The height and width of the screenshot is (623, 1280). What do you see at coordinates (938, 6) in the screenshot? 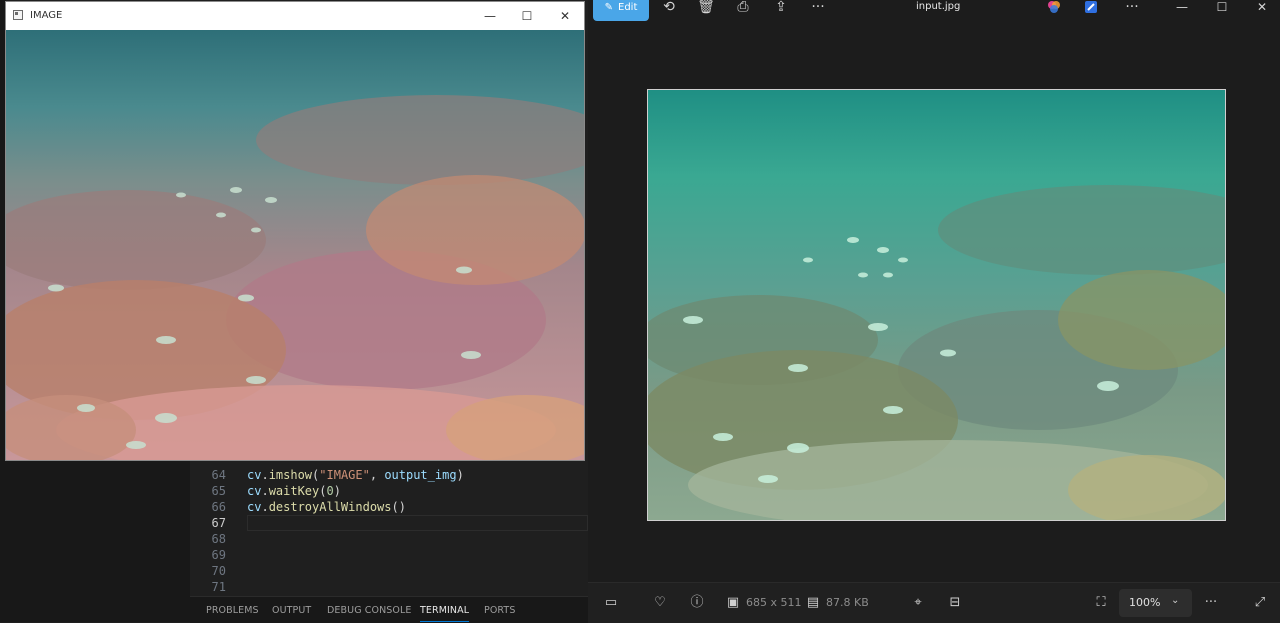
I see `file-name: input.jpg` at bounding box center [938, 6].